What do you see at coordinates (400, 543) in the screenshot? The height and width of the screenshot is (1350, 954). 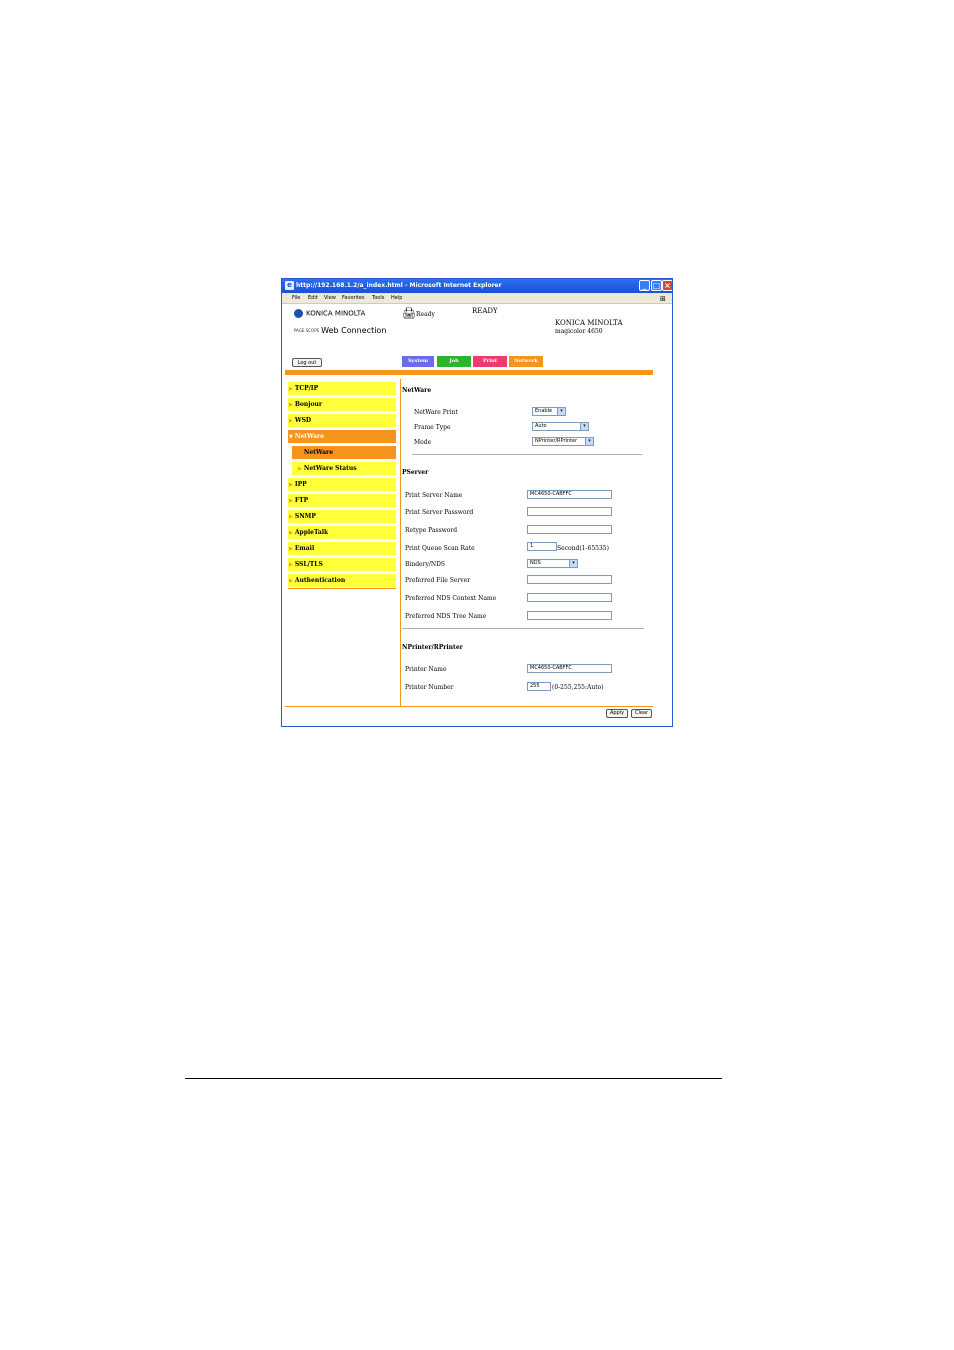 I see `sidebar-divider` at bounding box center [400, 543].